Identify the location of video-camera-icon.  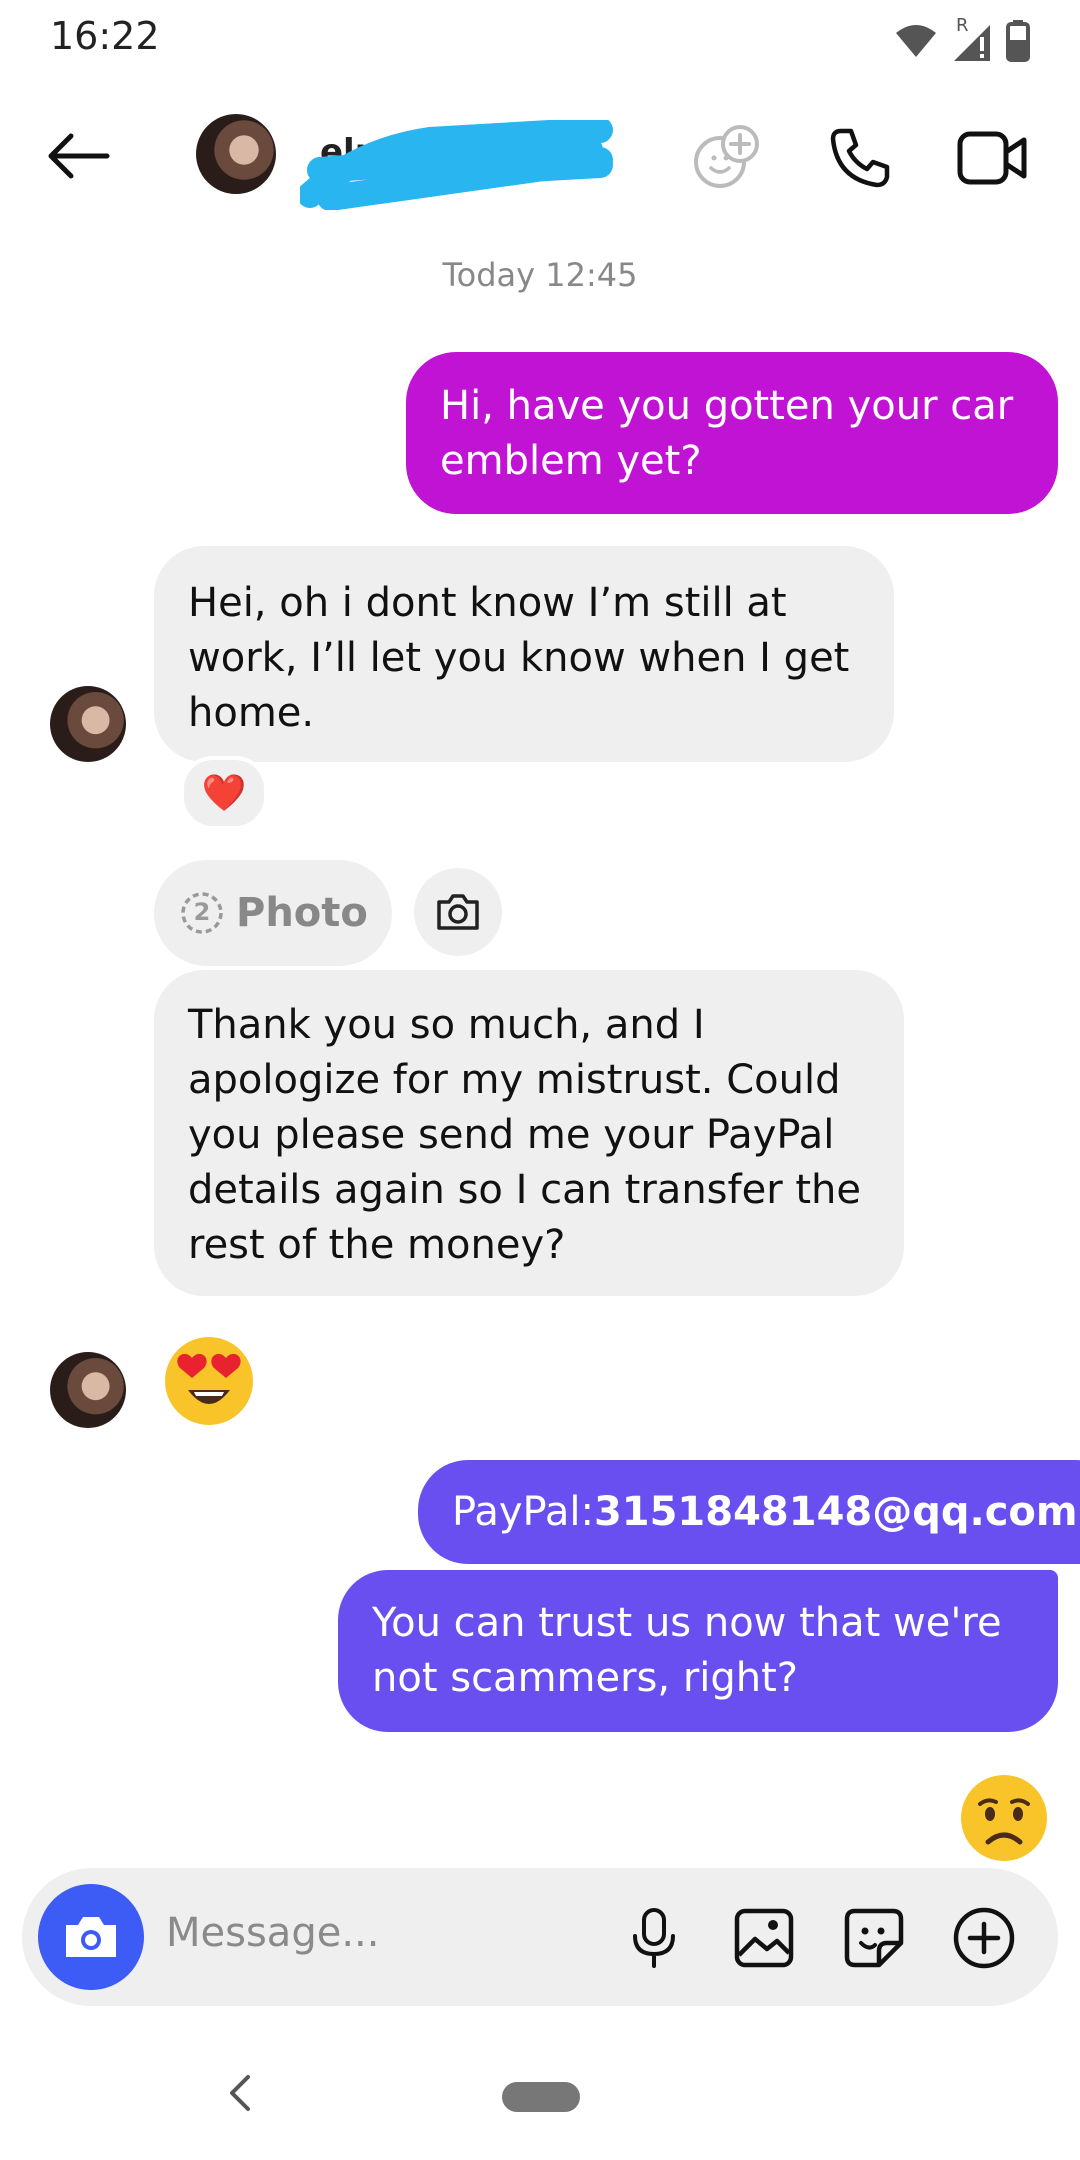
(992, 158).